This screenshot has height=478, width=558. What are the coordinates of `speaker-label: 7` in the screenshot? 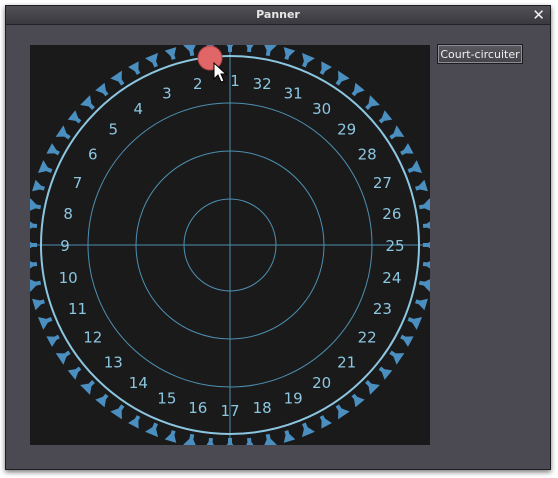 It's located at (78, 183).